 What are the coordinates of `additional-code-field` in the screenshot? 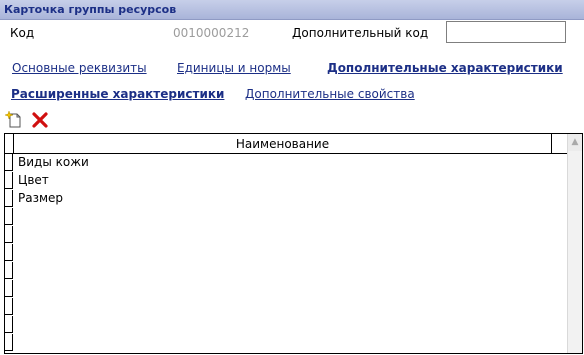 It's located at (506, 32).